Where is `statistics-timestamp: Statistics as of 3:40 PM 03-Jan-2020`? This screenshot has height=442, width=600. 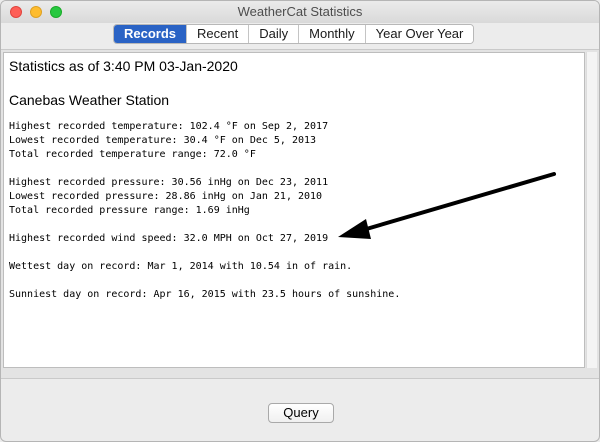 statistics-timestamp: Statistics as of 3:40 PM 03-Jan-2020 is located at coordinates (123, 66).